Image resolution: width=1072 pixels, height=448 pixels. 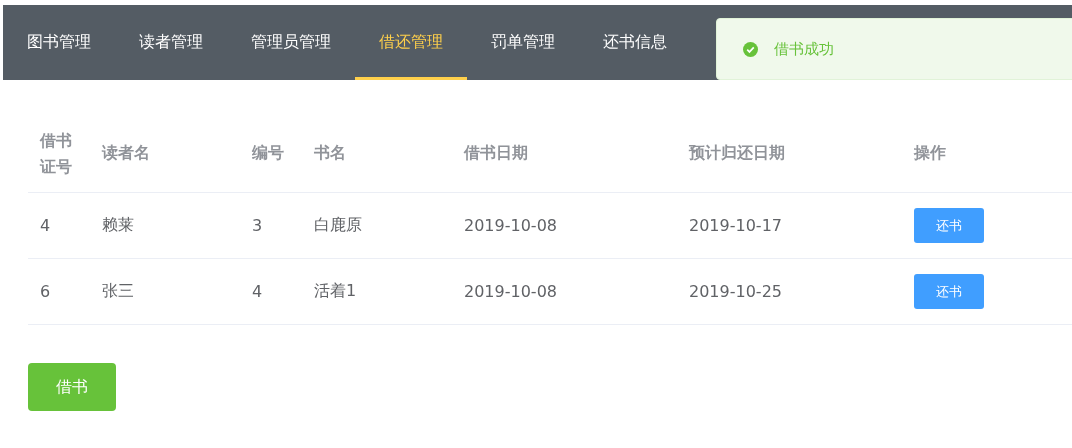 What do you see at coordinates (330, 153) in the screenshot?
I see `column-header: 书名` at bounding box center [330, 153].